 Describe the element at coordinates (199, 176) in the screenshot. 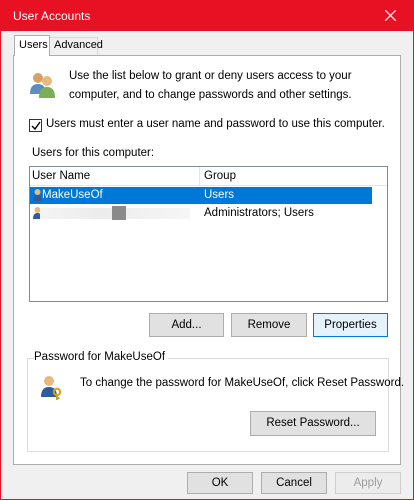

I see `column-separator` at that location.